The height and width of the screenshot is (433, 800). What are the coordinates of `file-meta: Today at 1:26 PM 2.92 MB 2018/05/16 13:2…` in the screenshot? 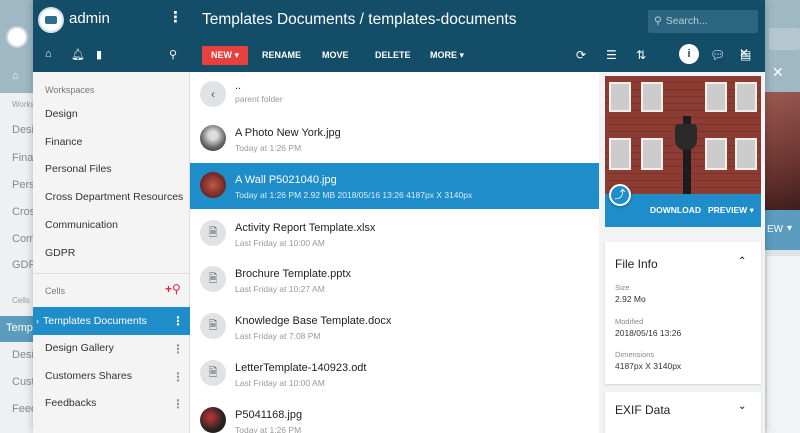 It's located at (354, 195).